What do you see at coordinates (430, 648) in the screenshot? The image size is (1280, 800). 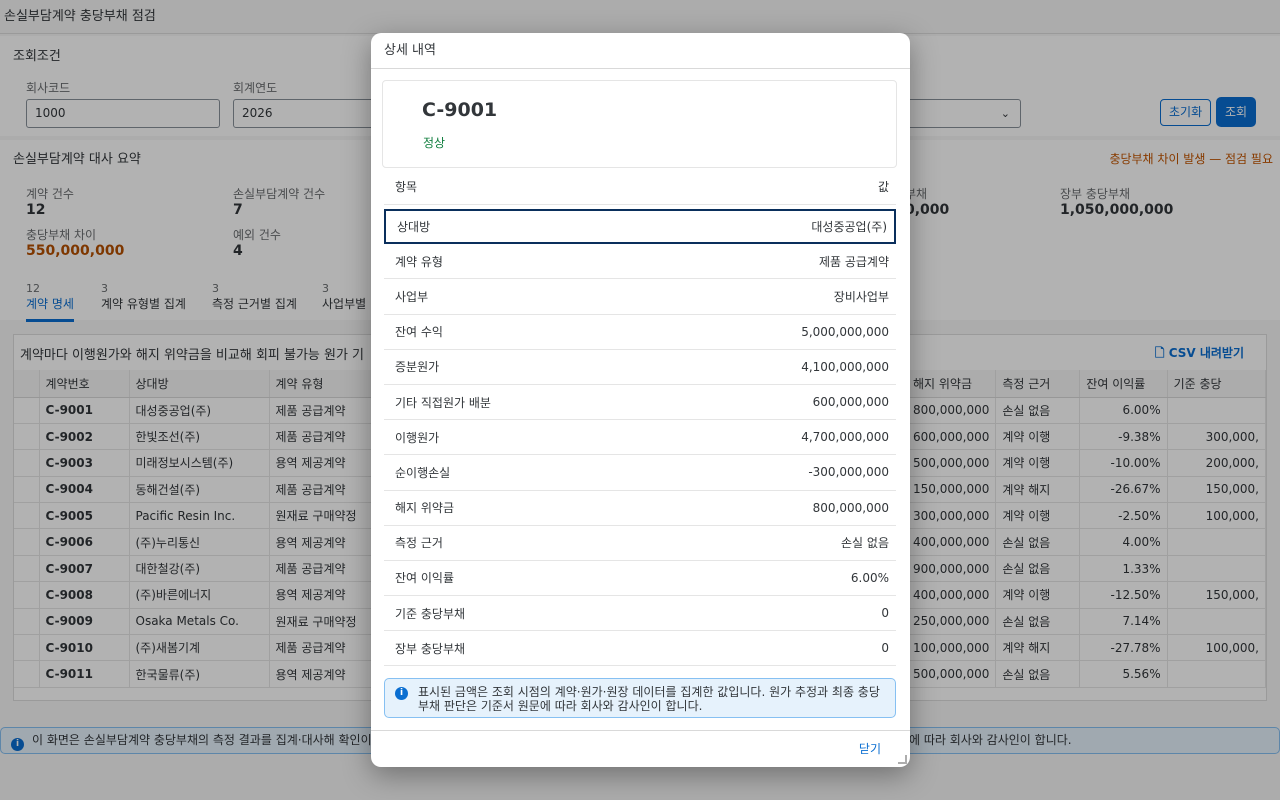 I see `detail-row-label: 장부 충당부채` at bounding box center [430, 648].